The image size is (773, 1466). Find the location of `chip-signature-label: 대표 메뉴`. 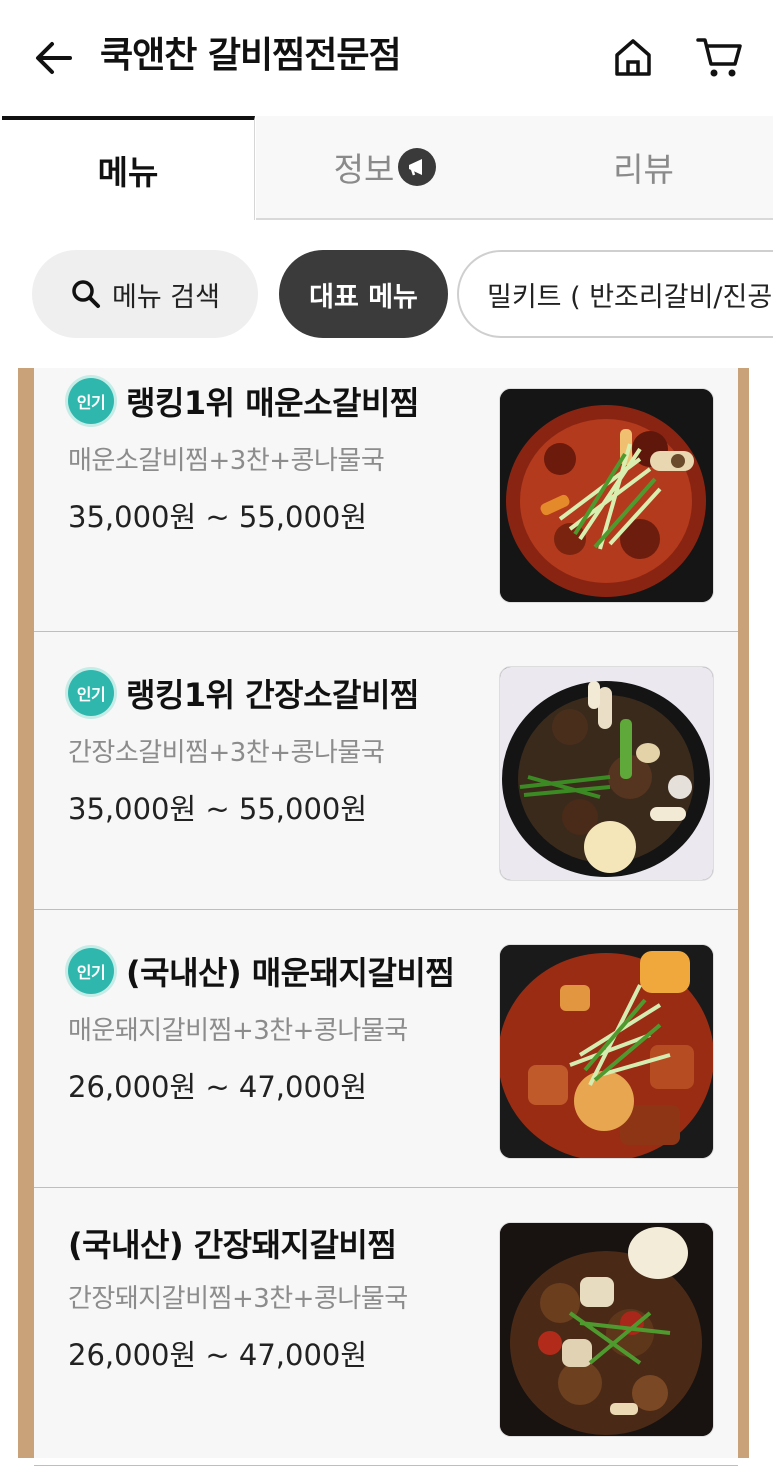

chip-signature-label: 대표 메뉴 is located at coordinates (363, 297).